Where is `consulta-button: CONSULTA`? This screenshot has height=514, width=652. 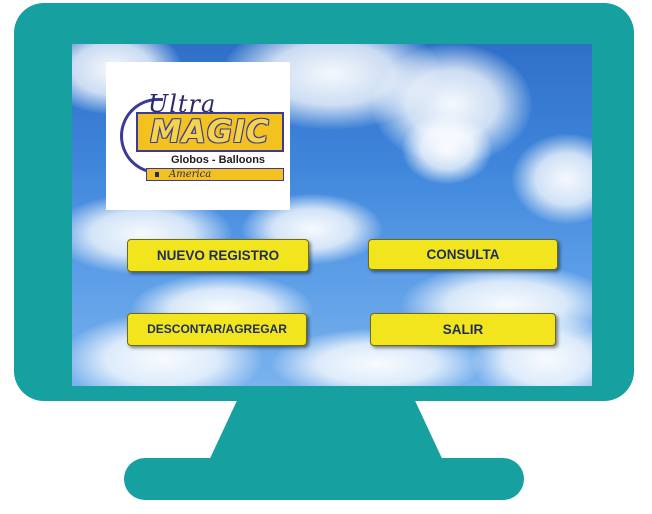
consulta-button: CONSULTA is located at coordinates (463, 254).